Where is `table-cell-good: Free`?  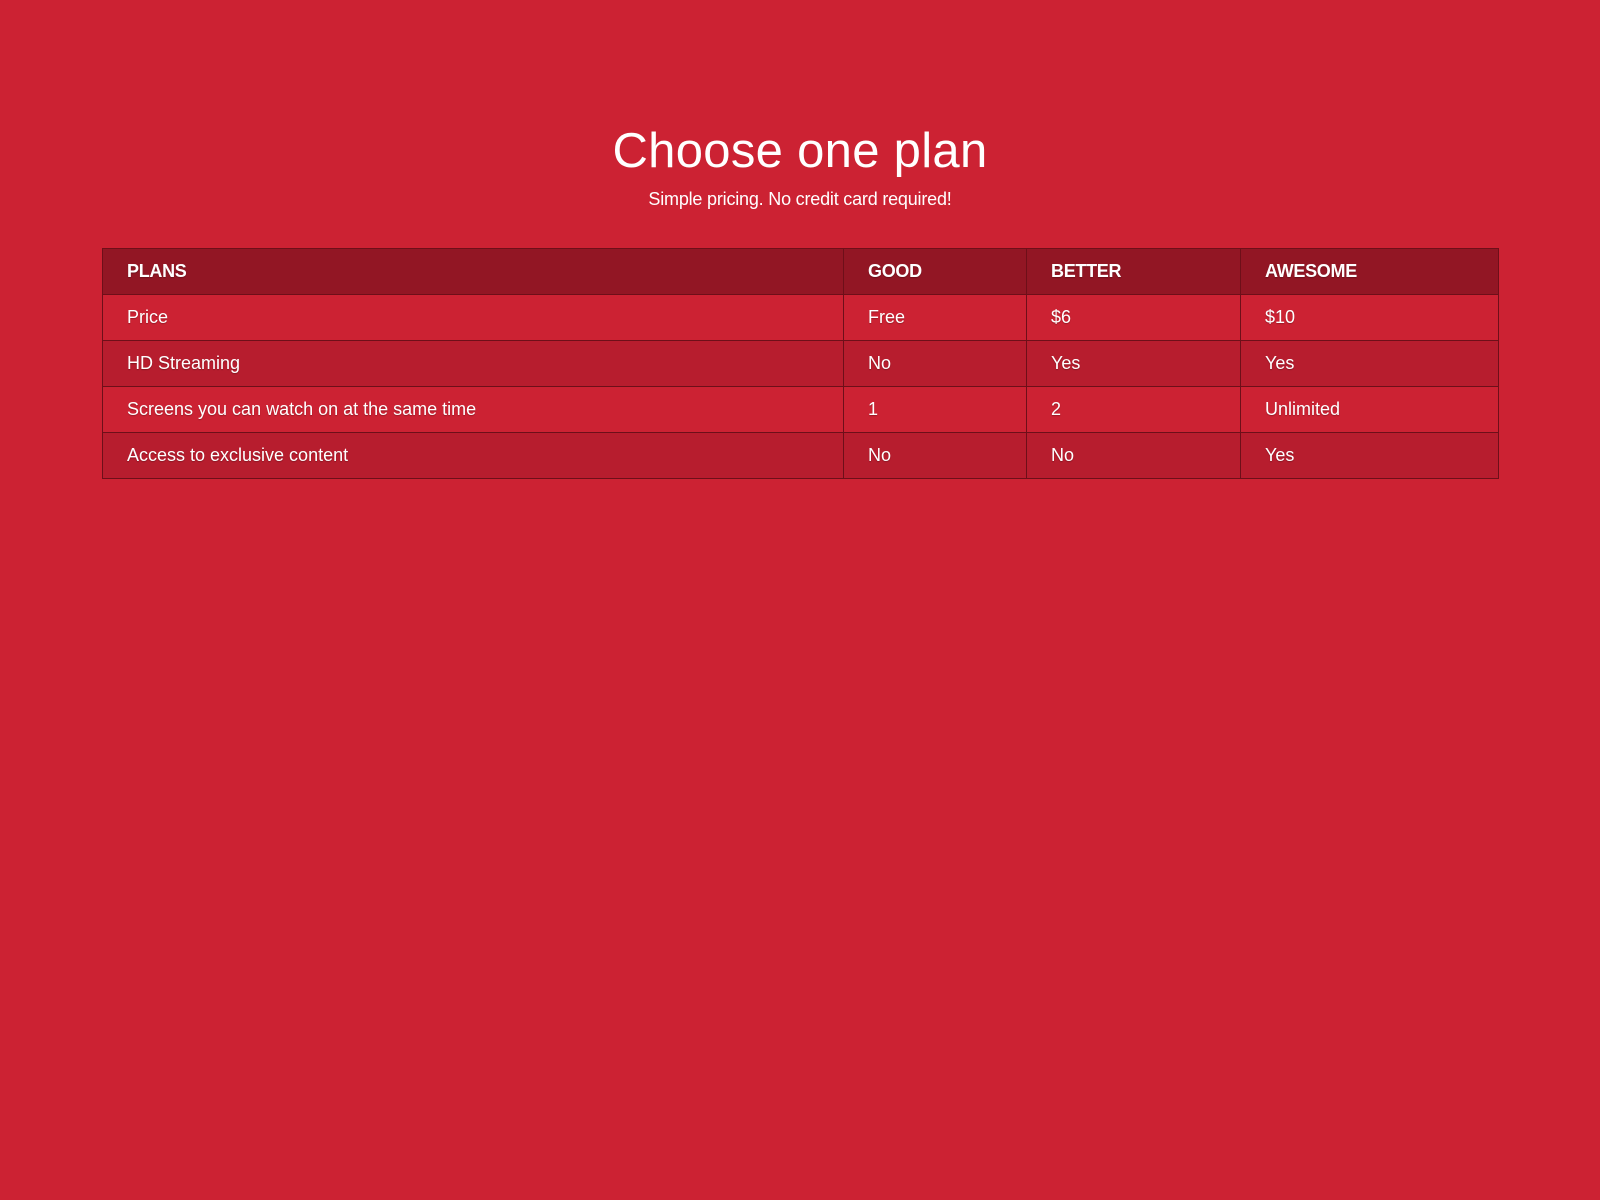 table-cell-good: Free is located at coordinates (935, 317).